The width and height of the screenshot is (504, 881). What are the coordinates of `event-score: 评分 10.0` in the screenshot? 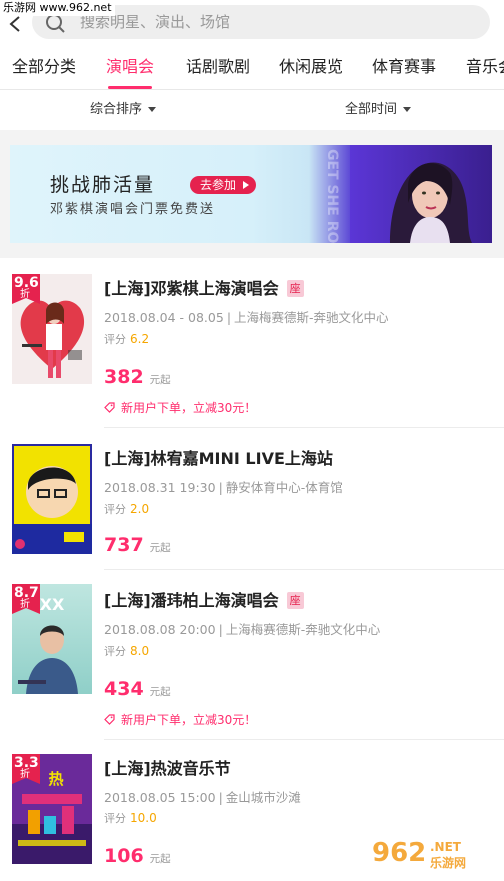 It's located at (130, 818).